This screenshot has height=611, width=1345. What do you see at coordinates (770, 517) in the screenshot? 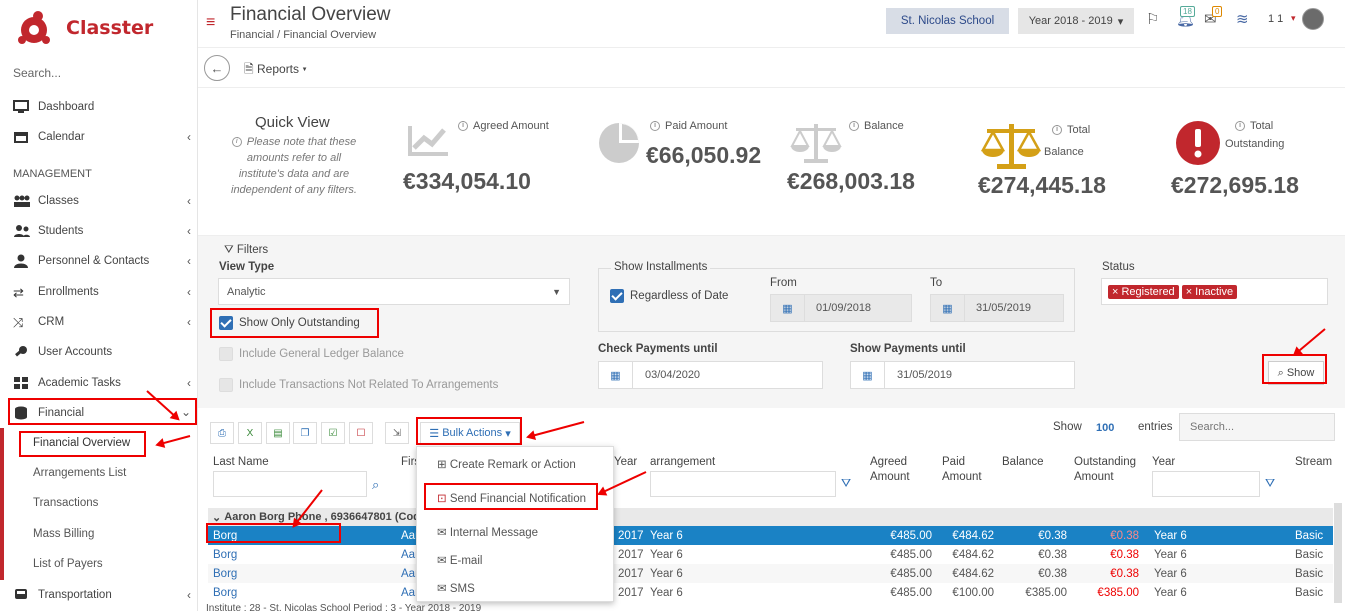
I see `group-header: ⌄ Aaron Borg Phone , 6936647801 (Code` at bounding box center [770, 517].